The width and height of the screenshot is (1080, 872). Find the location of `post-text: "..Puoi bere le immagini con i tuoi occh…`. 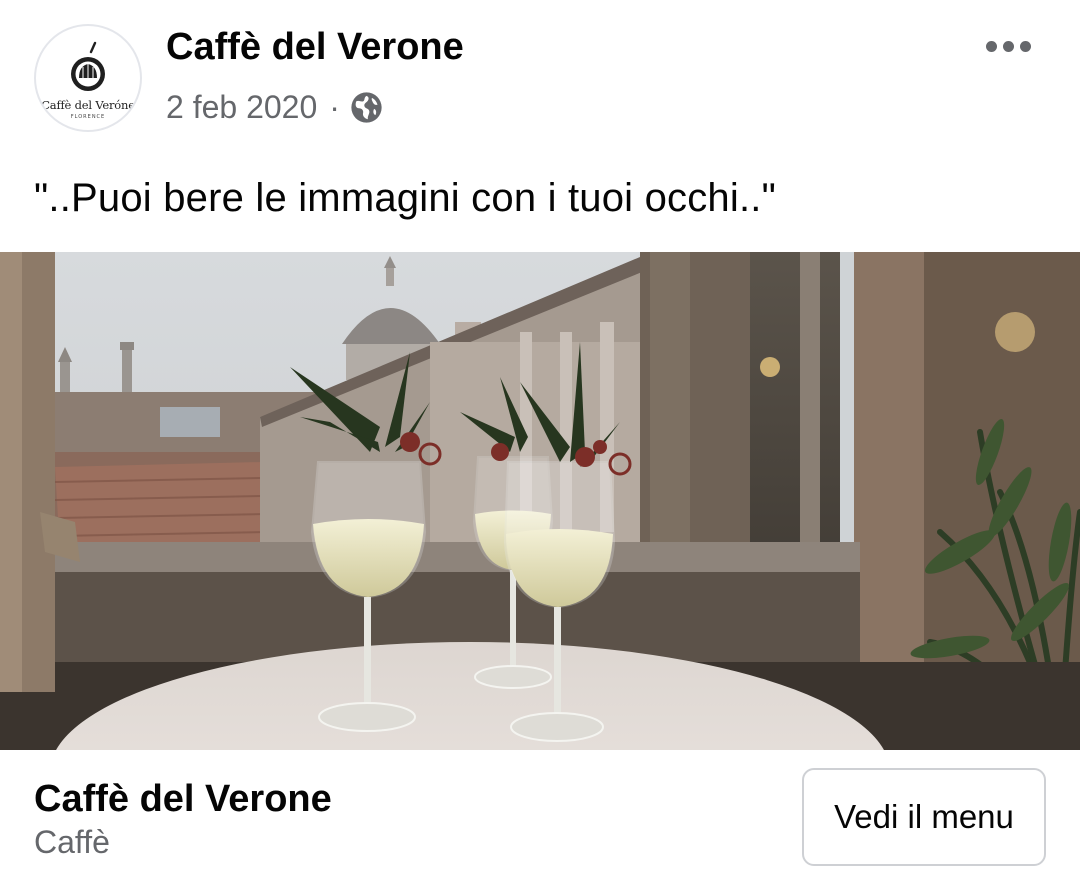

post-text: "..Puoi bere le immagini con i tuoi occh… is located at coordinates (405, 198).